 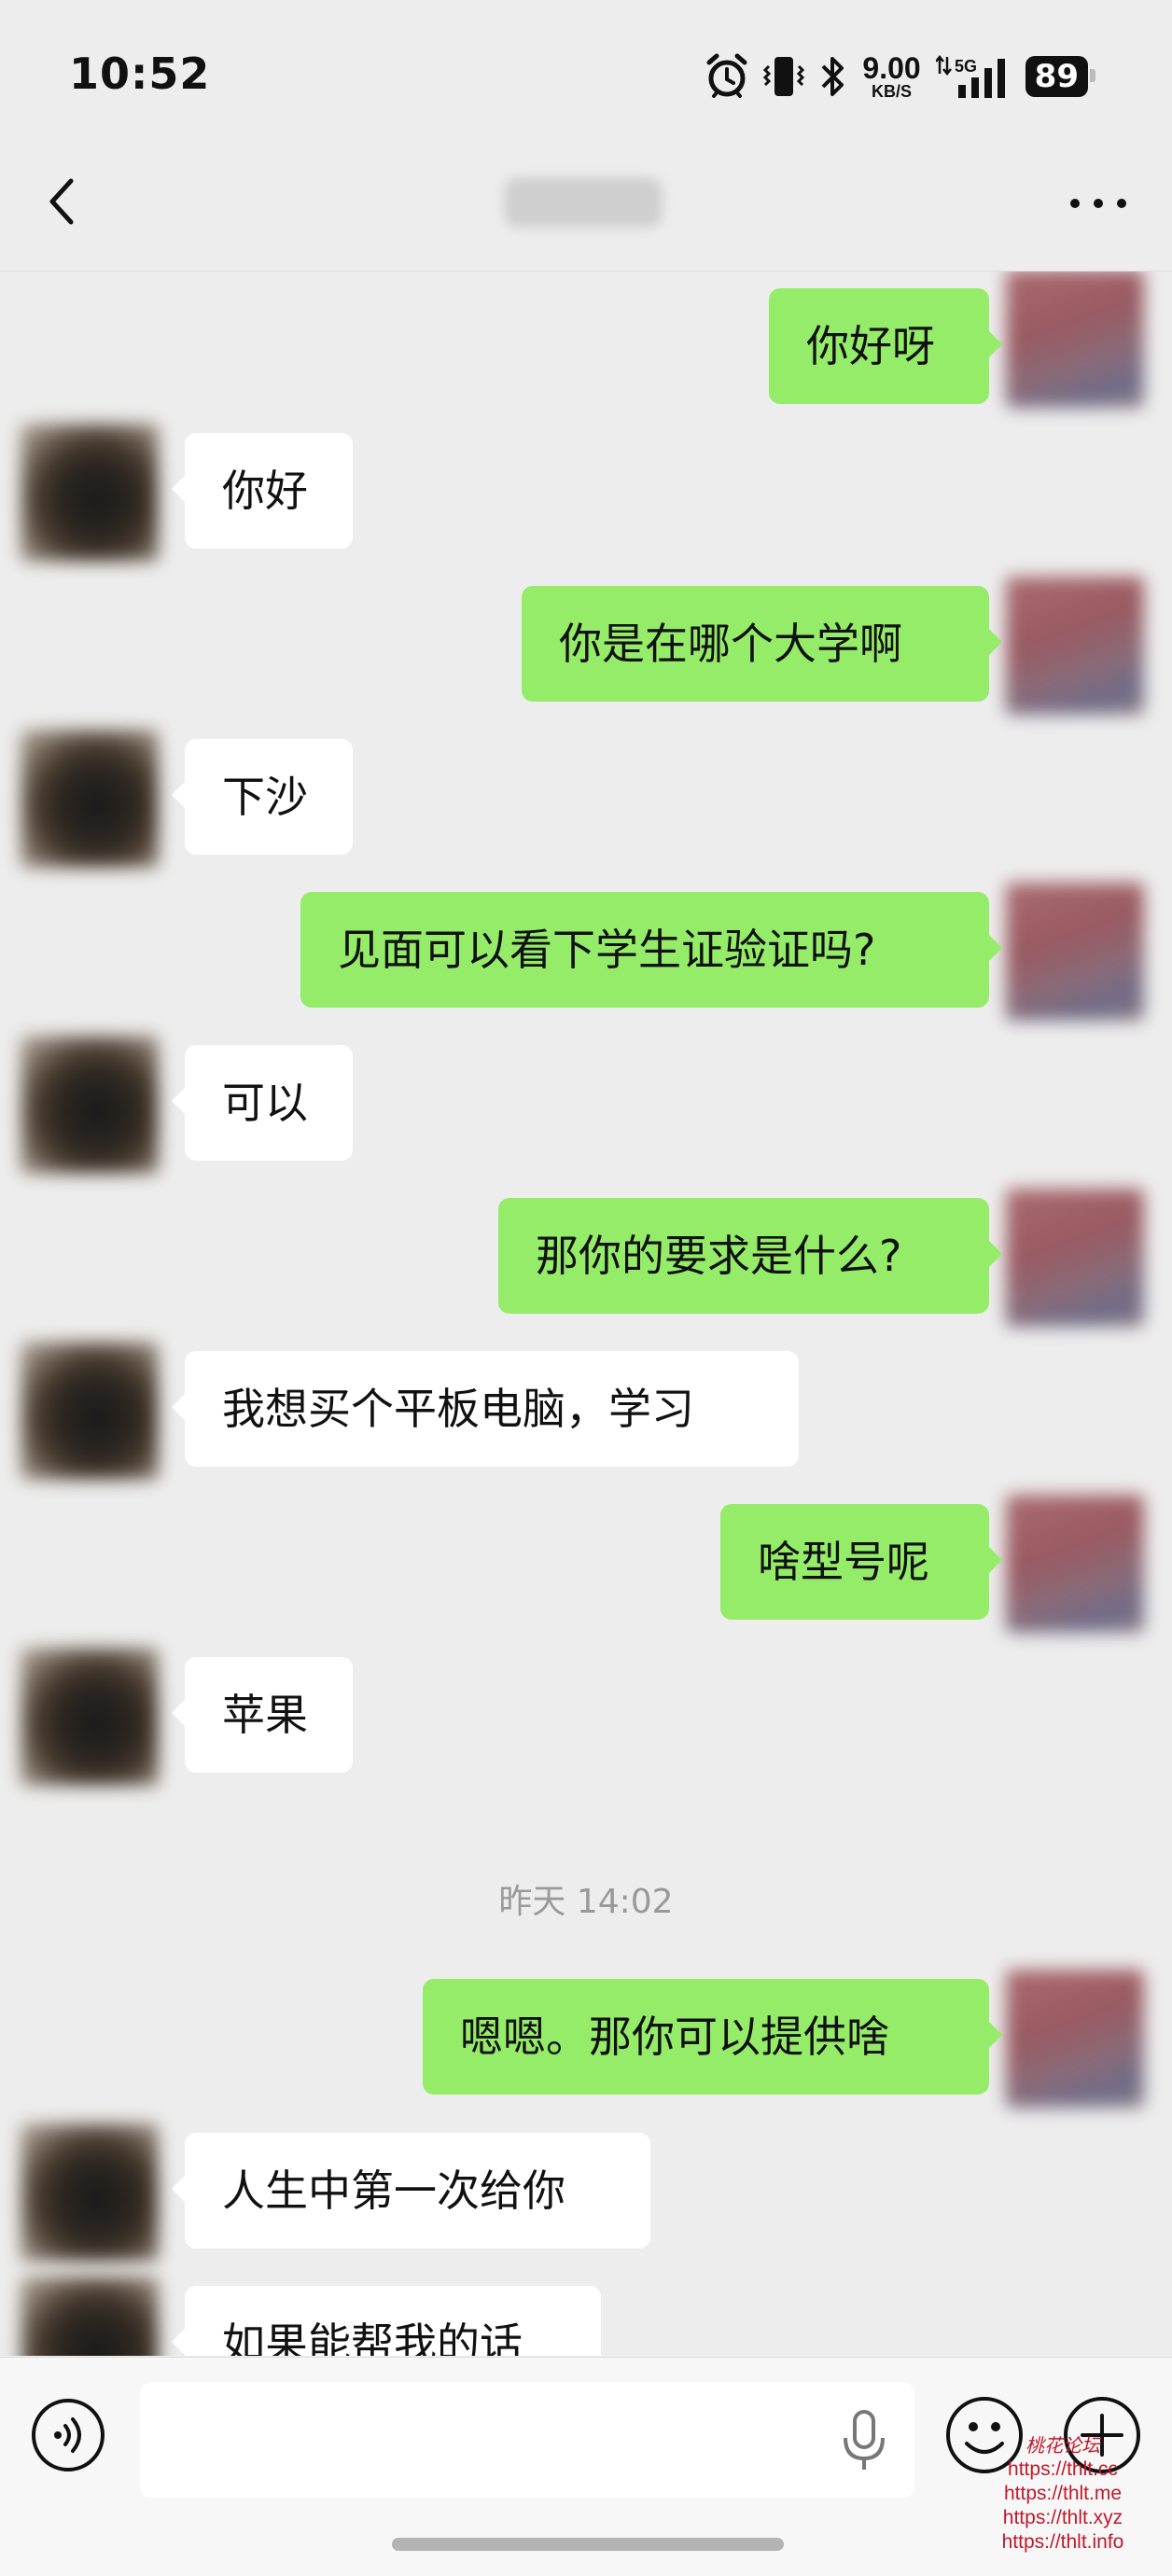 I want to click on battery-icon: 89, so click(x=1060, y=76).